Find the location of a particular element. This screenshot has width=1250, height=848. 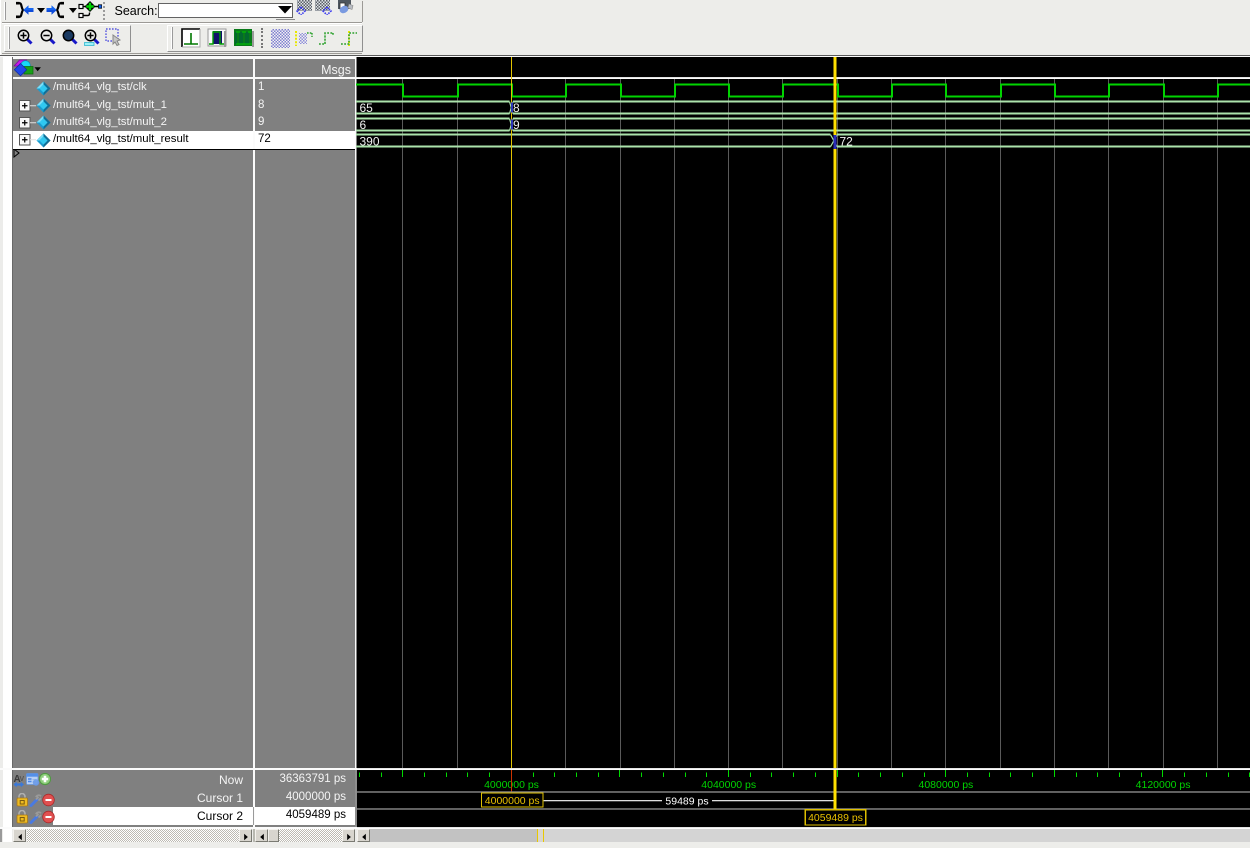

svg-text: 4059489 ps is located at coordinates (835, 818).